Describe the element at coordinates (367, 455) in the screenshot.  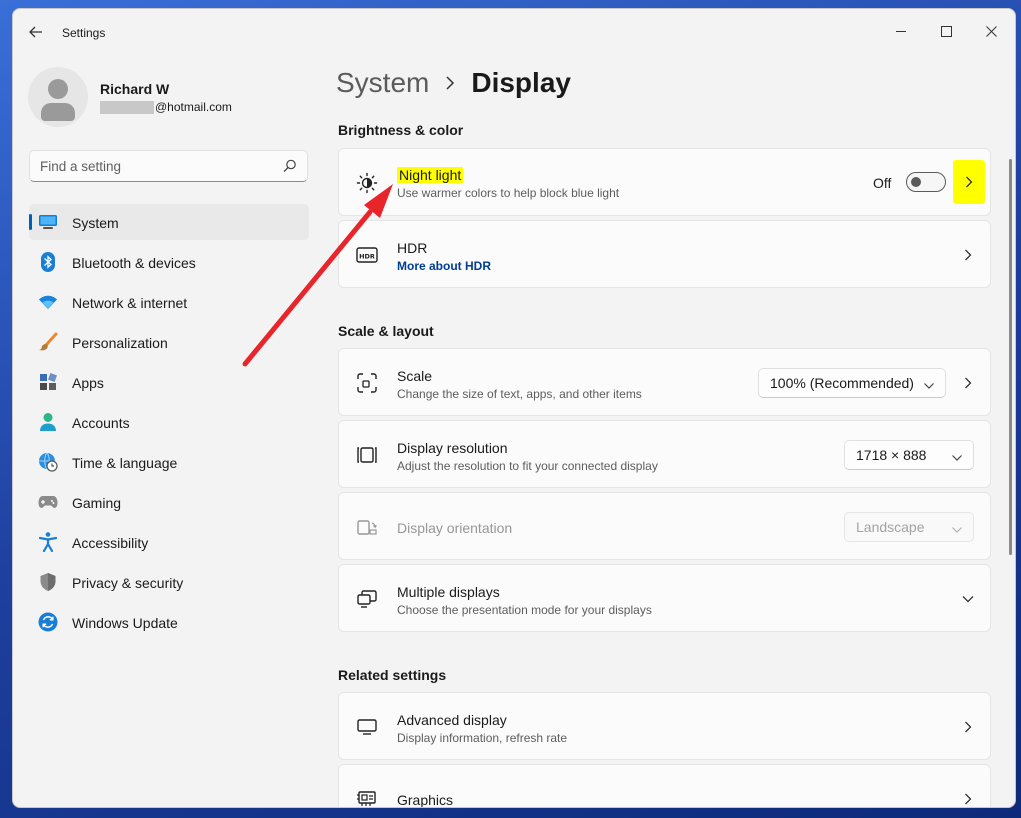
I see `resolution-icon` at that location.